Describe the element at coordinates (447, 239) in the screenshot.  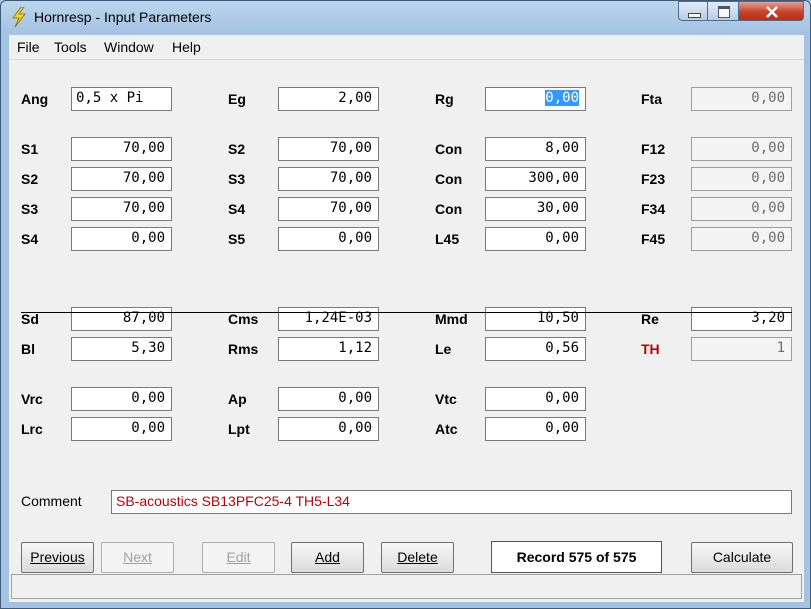
I see `label-l45: L45` at that location.